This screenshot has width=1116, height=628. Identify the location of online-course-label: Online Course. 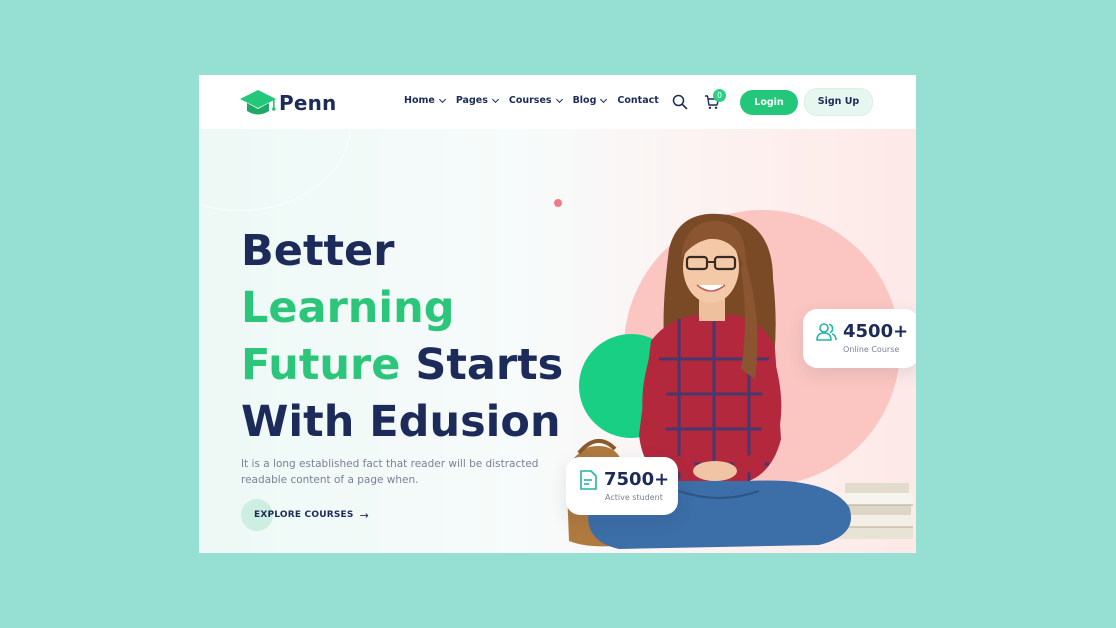
(871, 349).